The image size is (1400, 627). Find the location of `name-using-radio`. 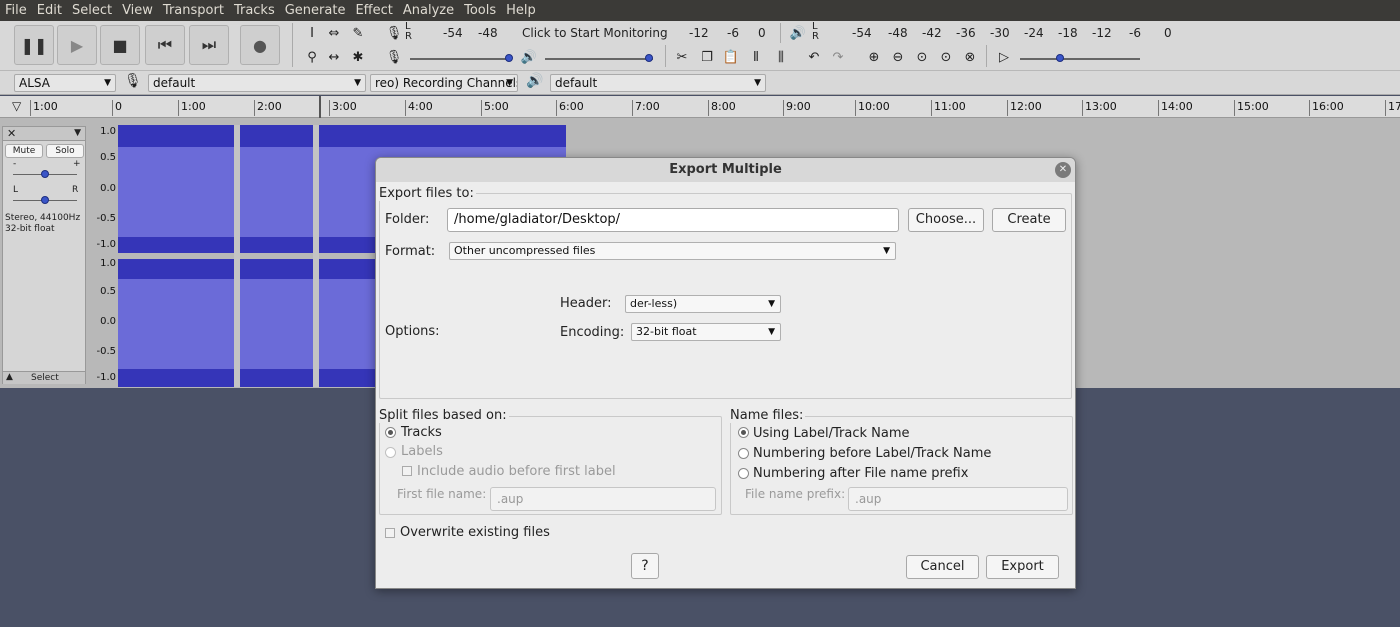

name-using-radio is located at coordinates (743, 432).